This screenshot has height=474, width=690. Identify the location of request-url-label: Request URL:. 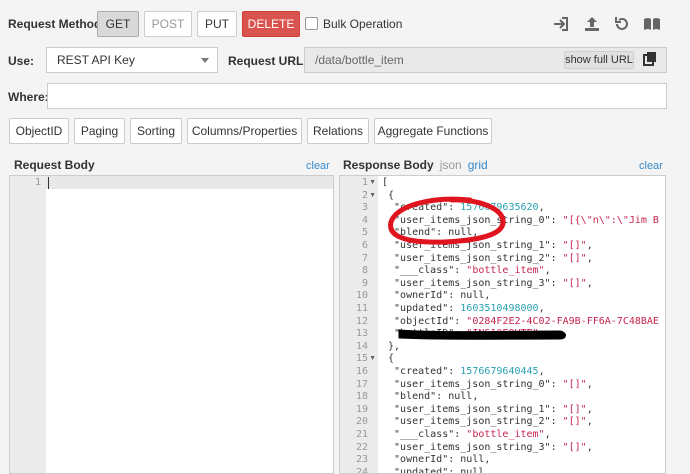
(268, 61).